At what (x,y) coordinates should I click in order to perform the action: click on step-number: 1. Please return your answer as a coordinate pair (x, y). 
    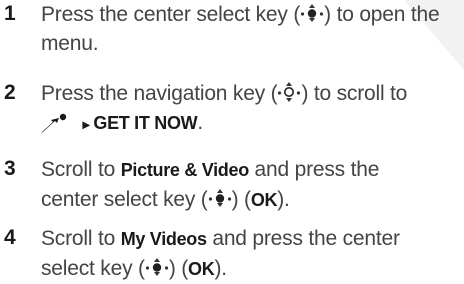
    Looking at the image, I should click on (10, 13).